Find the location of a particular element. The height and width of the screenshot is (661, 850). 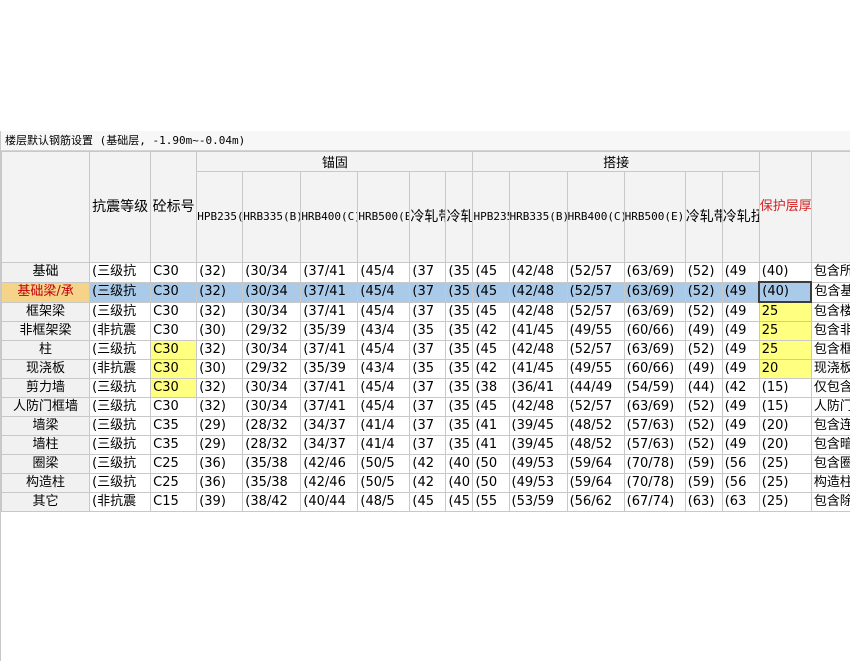

note-cell: 人防门 is located at coordinates (830, 407).